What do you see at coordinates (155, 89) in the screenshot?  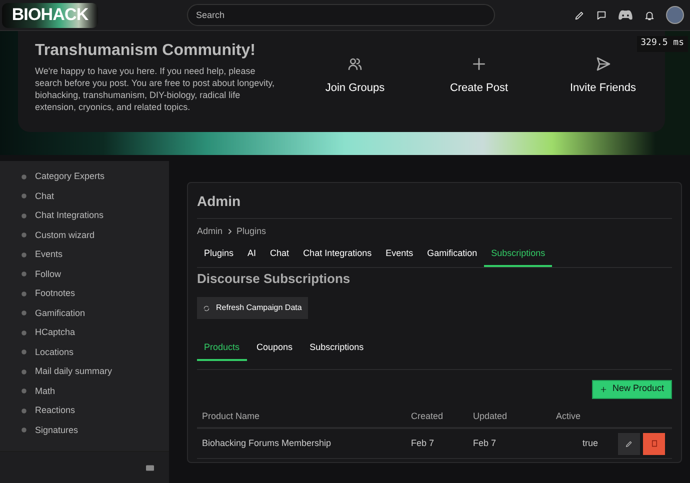 I see `welcome-text: We're happy to have you here. If you need help, please search before you post. You are free to post about longevity, biohacking, transhumanism, DIY-biology, radical life extension, cryonics, and related topics.` at bounding box center [155, 89].